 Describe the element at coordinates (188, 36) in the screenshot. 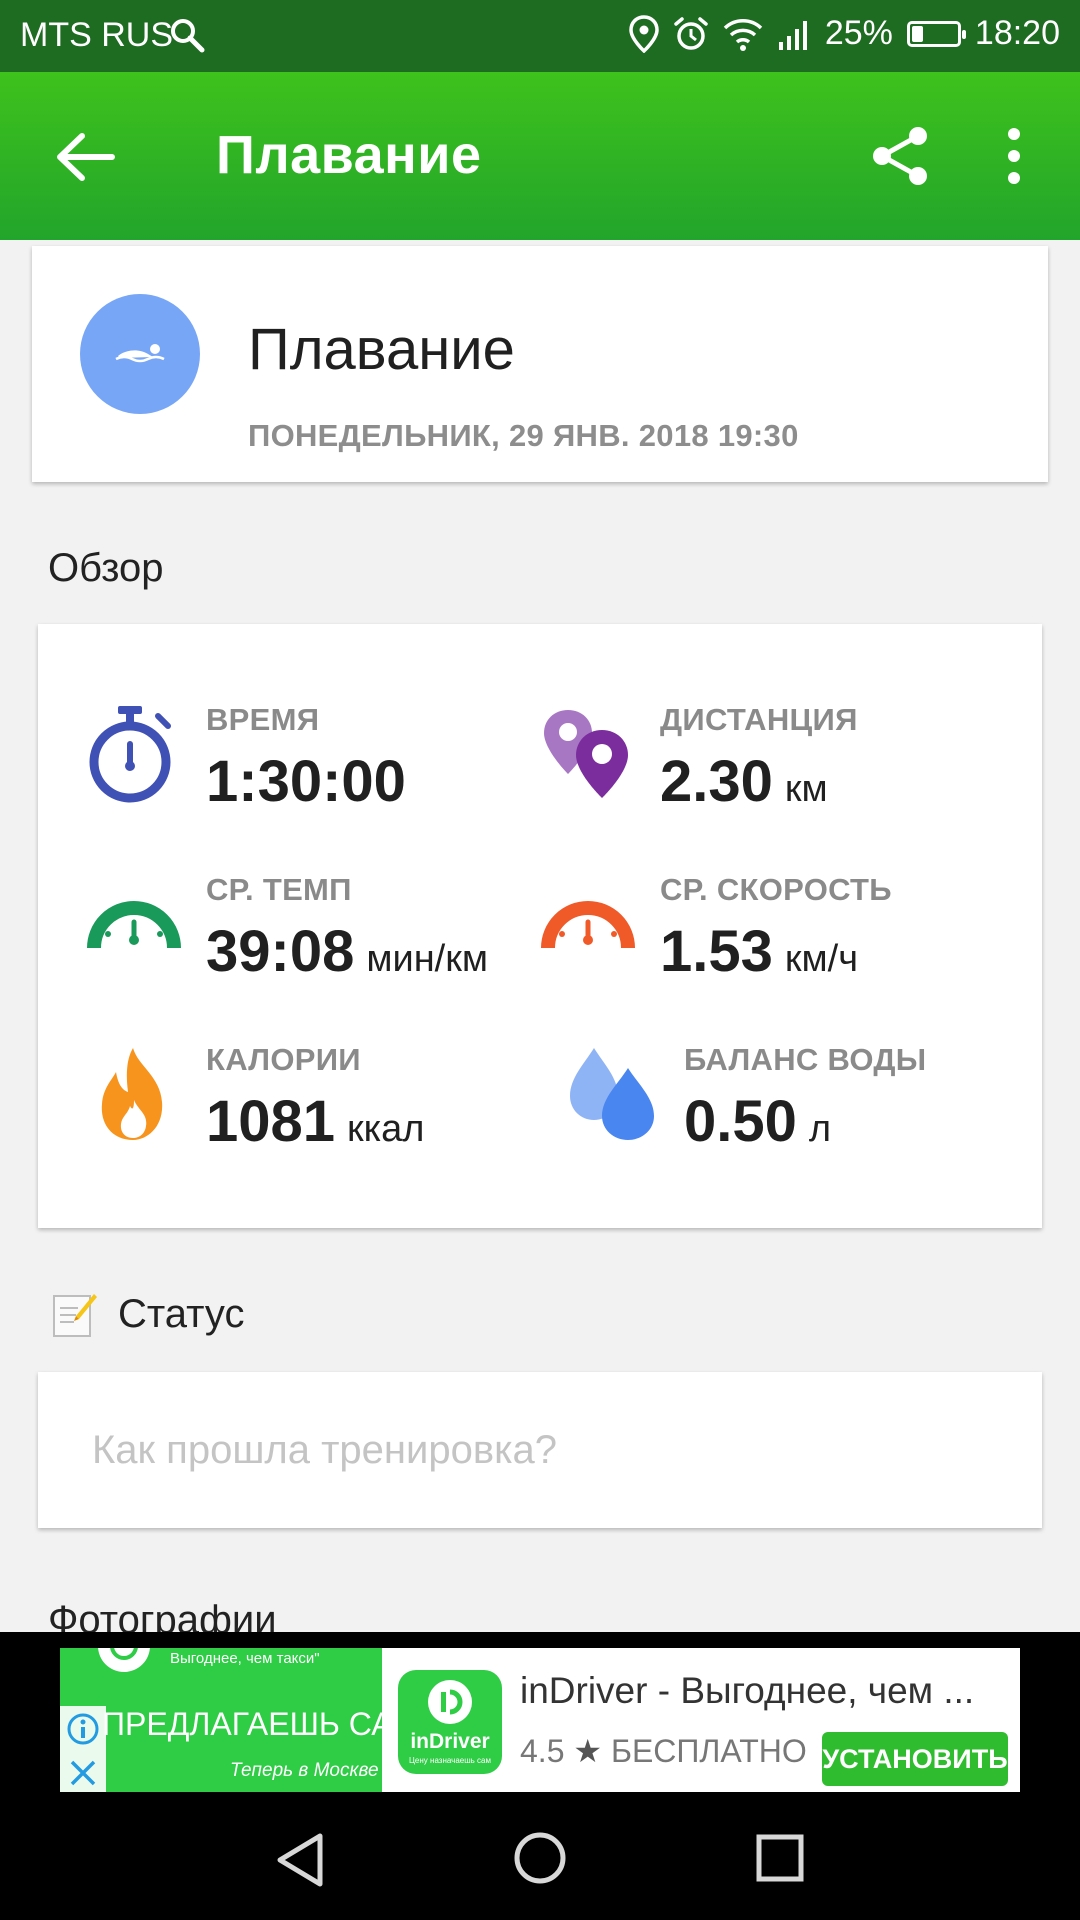

I see `search-icon` at that location.